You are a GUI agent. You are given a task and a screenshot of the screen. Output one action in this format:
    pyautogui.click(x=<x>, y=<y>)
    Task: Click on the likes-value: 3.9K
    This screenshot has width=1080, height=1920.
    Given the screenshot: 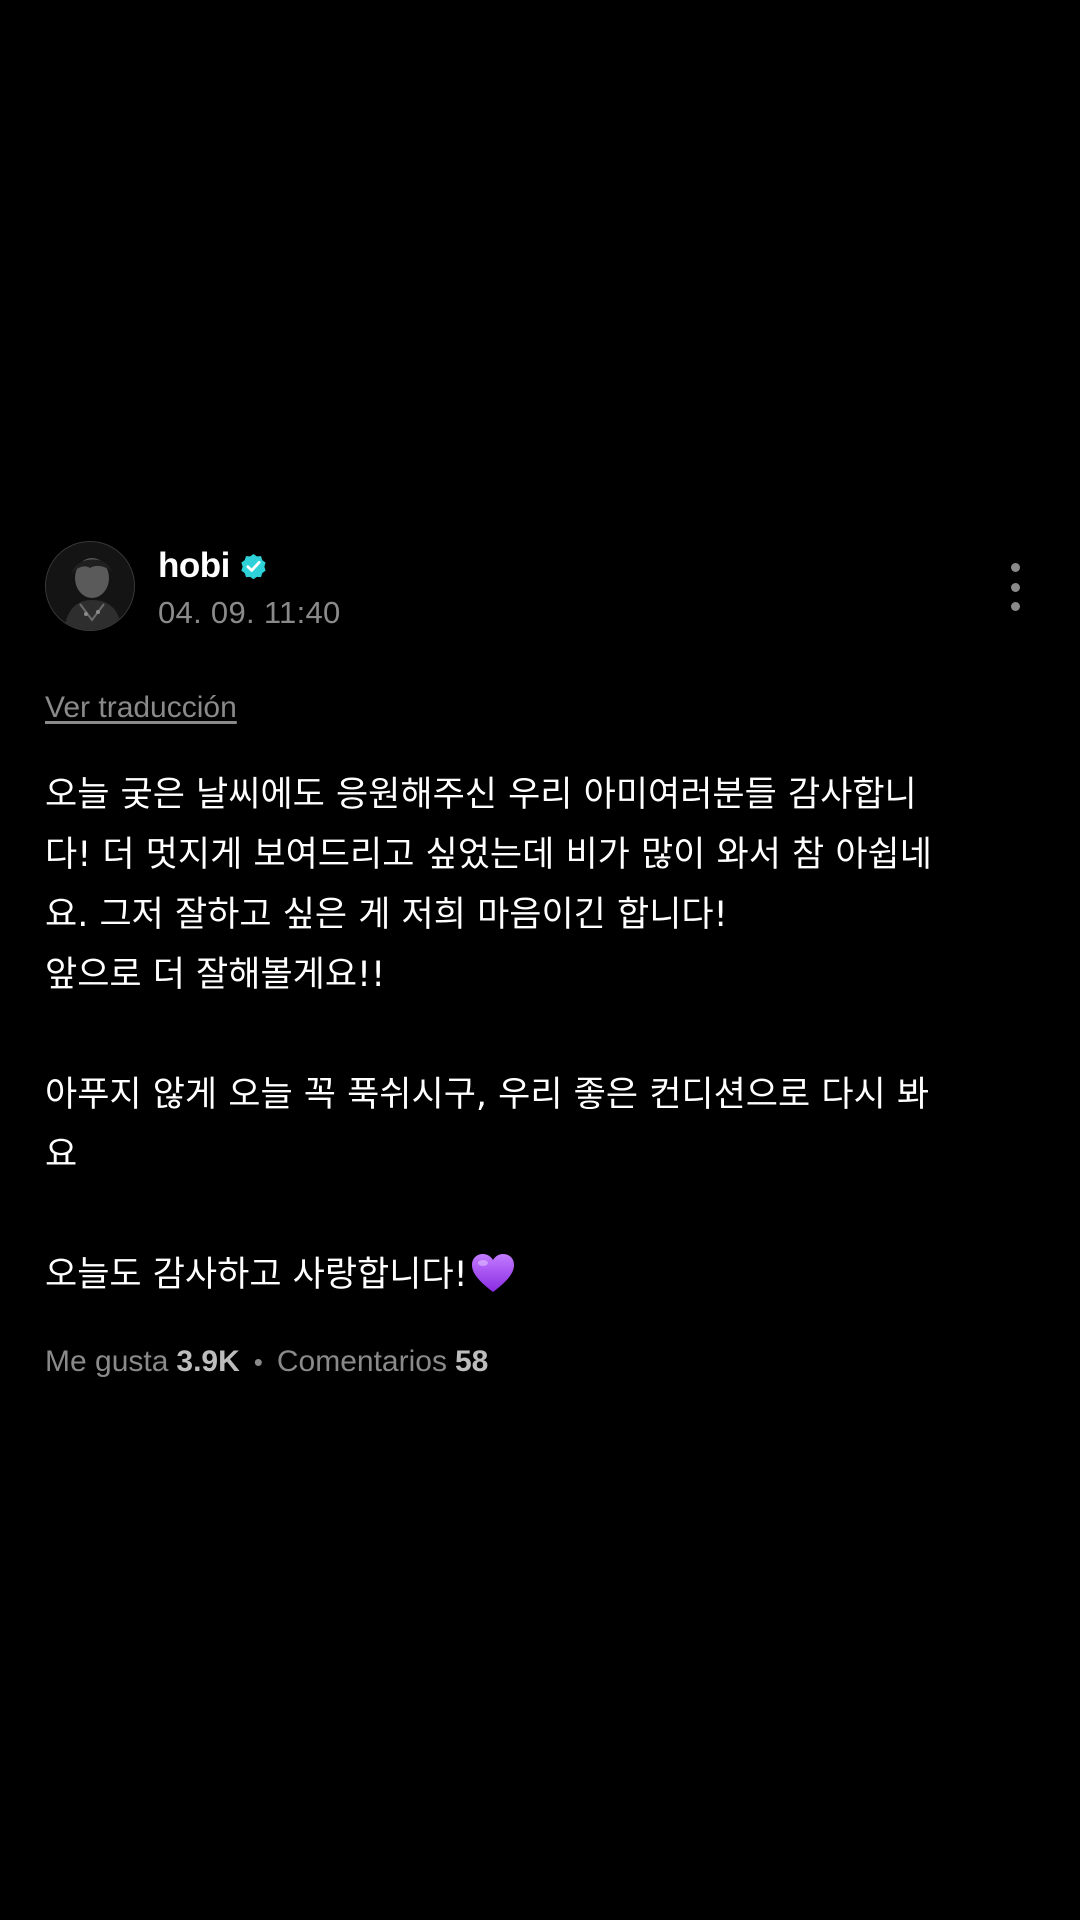 What is the action you would take?
    pyautogui.click(x=208, y=1361)
    